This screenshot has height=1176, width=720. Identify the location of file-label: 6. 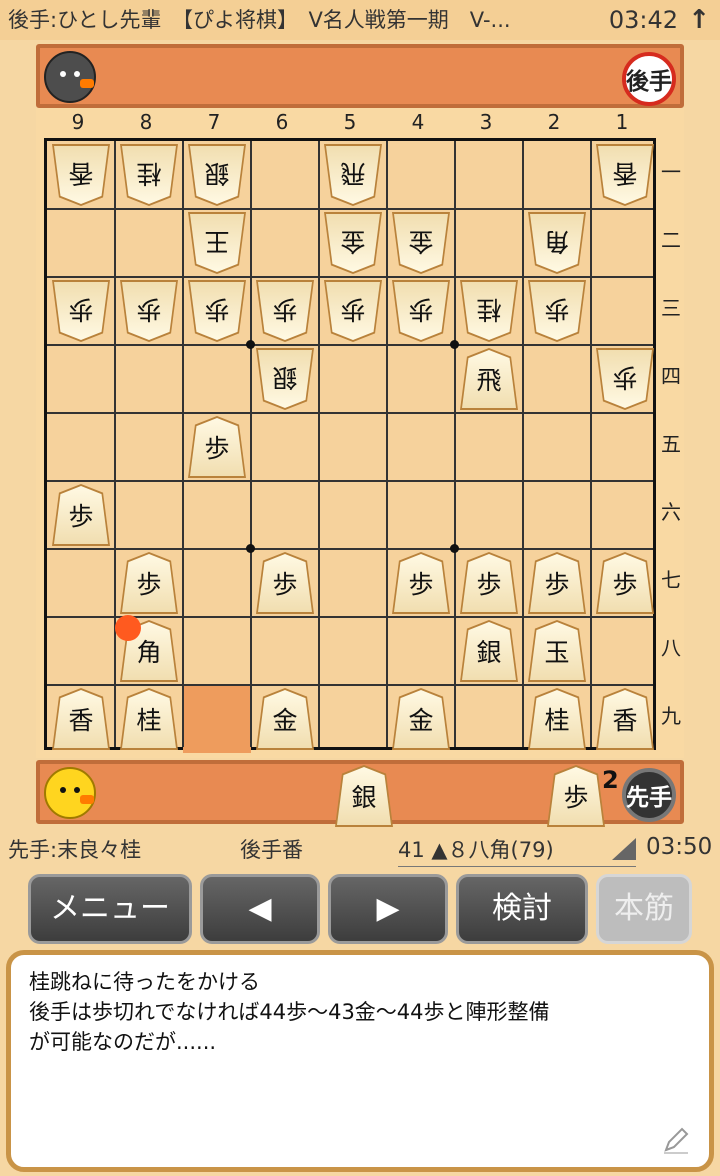
(282, 122).